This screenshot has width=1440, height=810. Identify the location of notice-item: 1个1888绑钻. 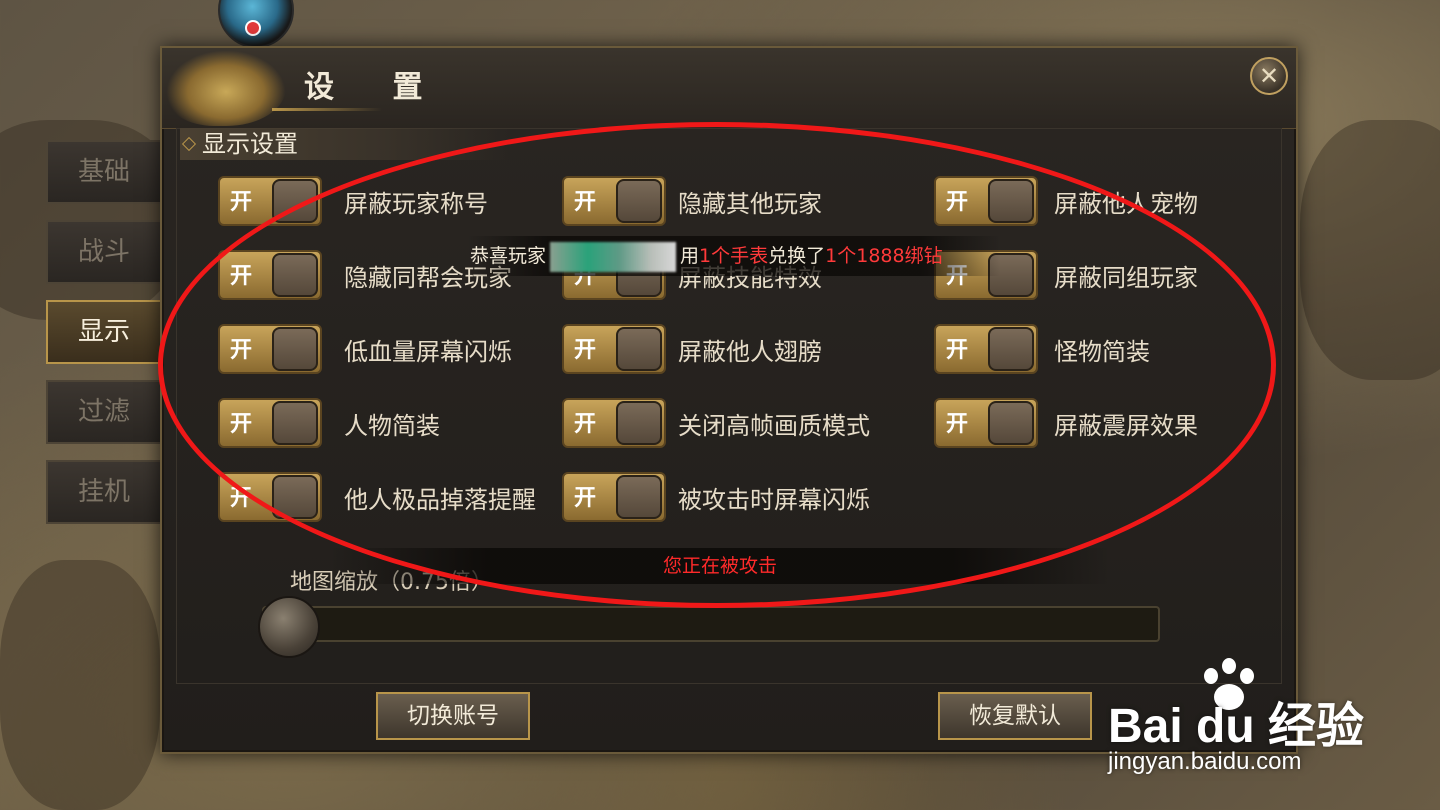
(884, 256).